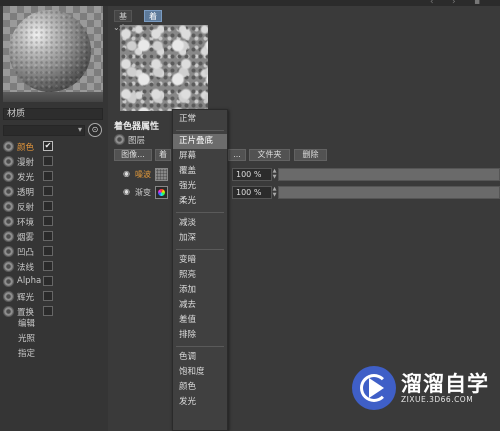  What do you see at coordinates (200, 372) in the screenshot?
I see `blend-mode-item: 饱和度` at bounding box center [200, 372].